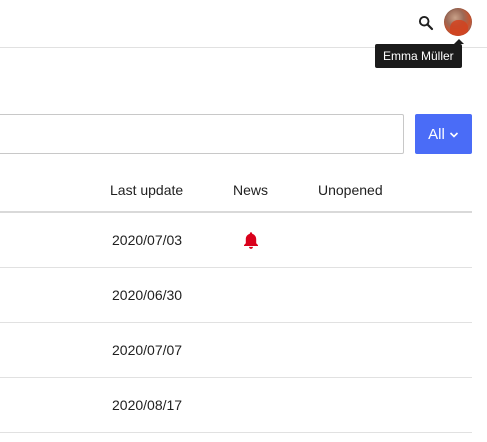 The image size is (487, 442). Describe the element at coordinates (458, 22) in the screenshot. I see `user-avatar` at that location.